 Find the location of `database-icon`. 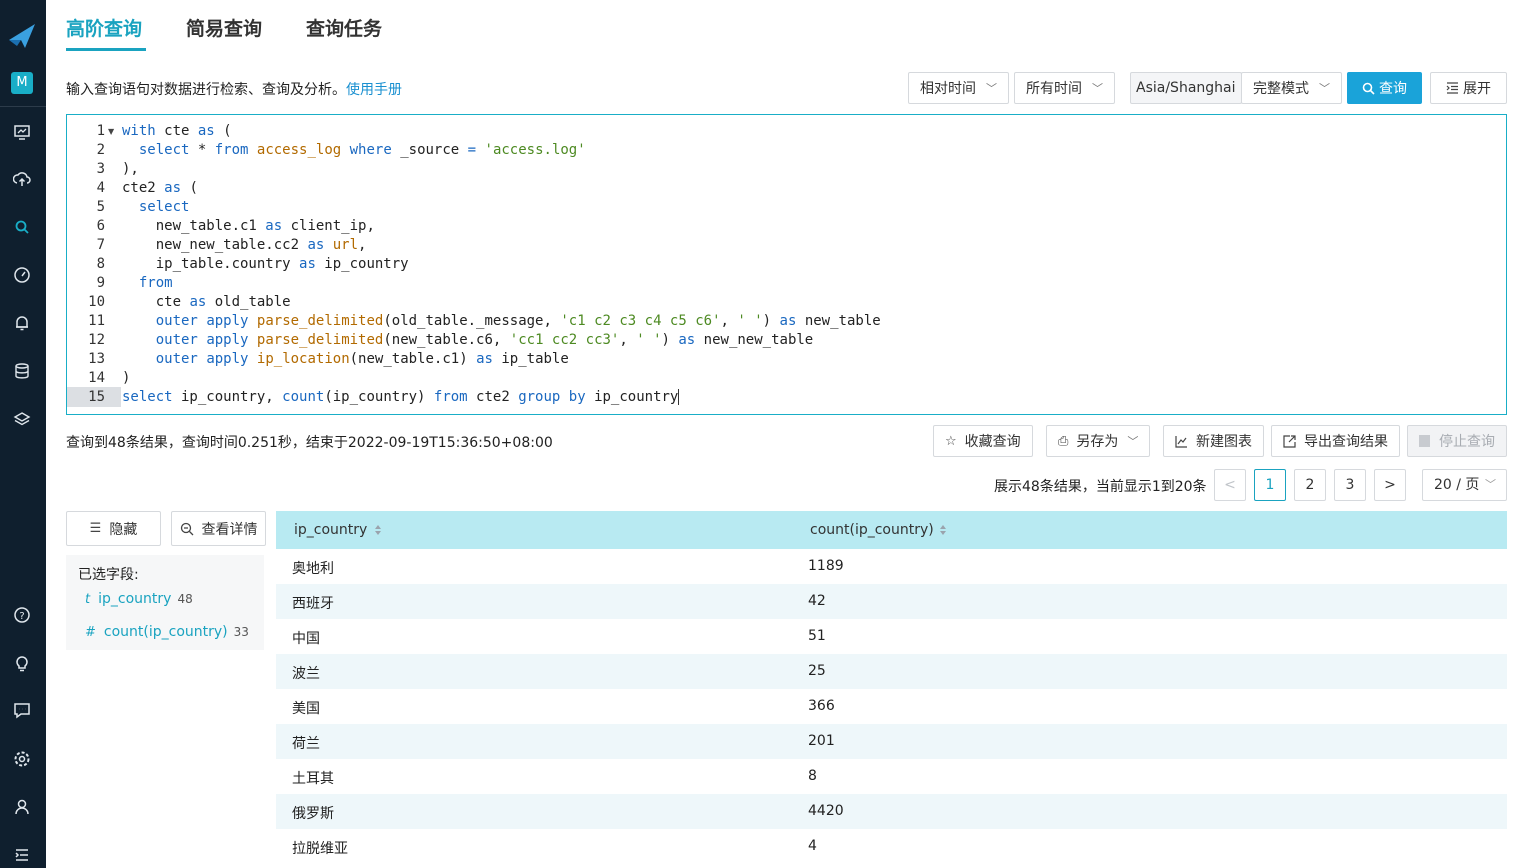

database-icon is located at coordinates (22, 371).